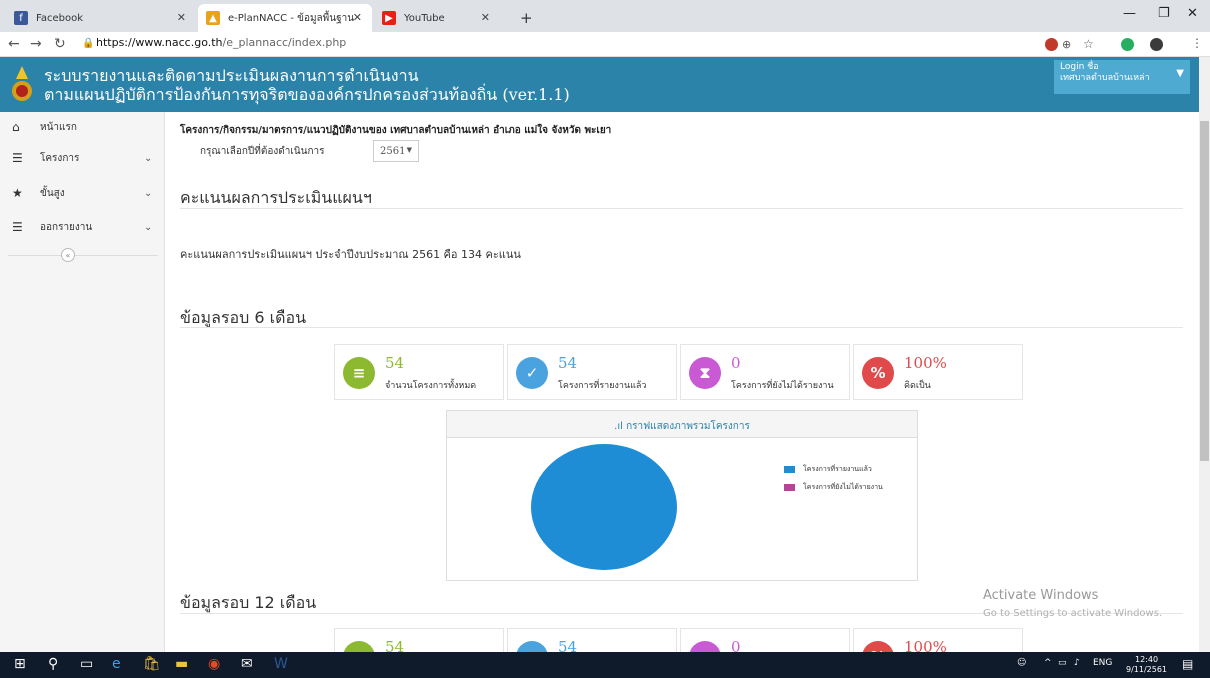  Describe the element at coordinates (181, 664) in the screenshot. I see `file-explorer-icon: ▬` at that location.